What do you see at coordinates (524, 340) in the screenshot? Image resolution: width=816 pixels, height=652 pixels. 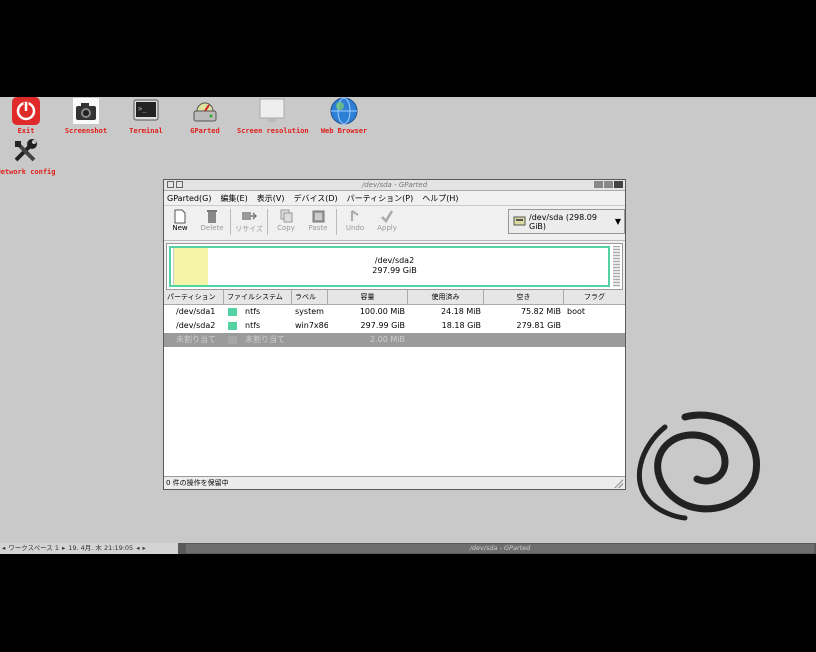 I see `free-cell` at bounding box center [524, 340].